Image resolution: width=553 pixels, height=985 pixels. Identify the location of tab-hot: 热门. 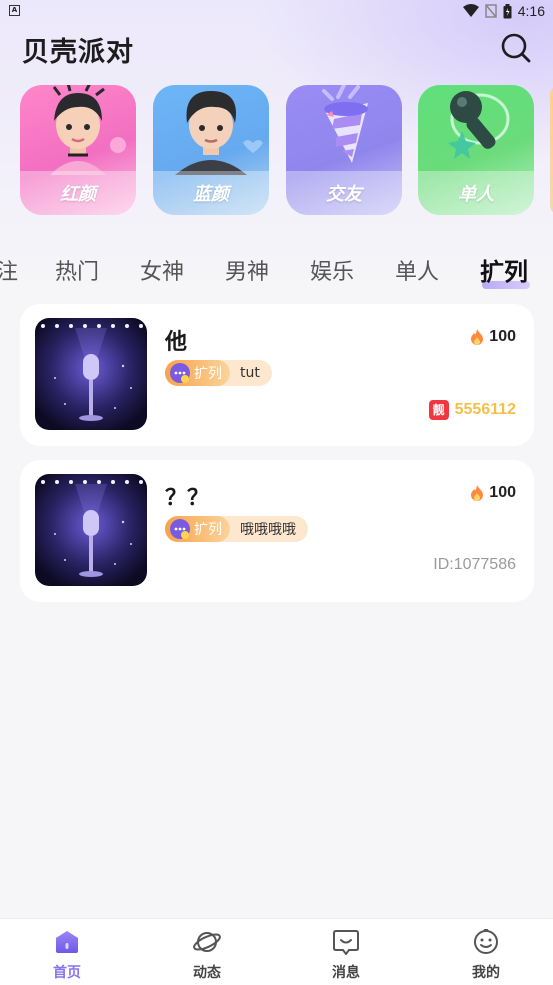
(77, 270).